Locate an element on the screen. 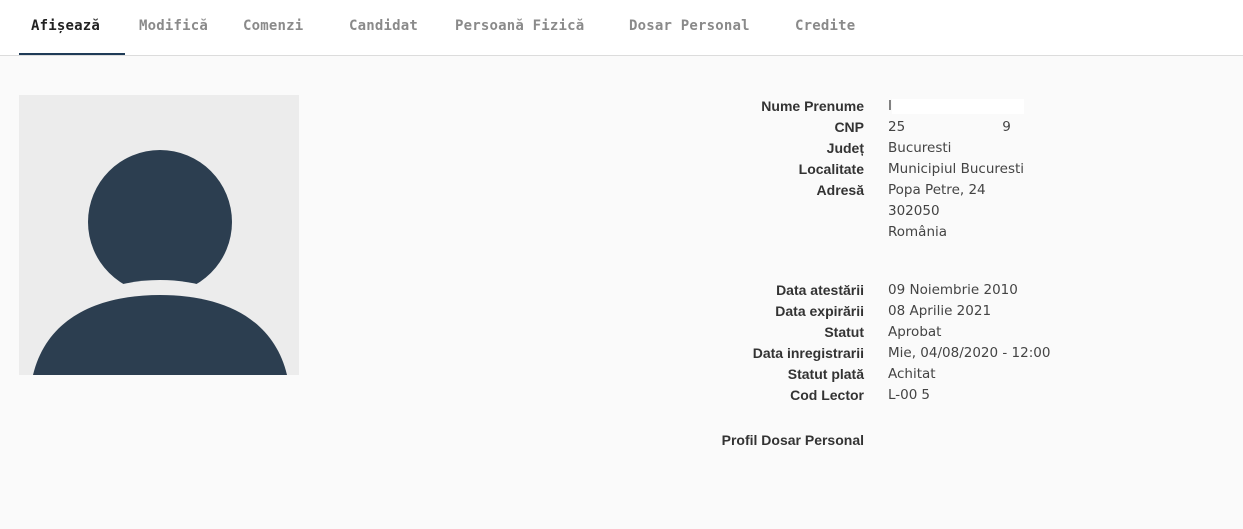 The height and width of the screenshot is (529, 1243). label-cnp: CNP is located at coordinates (849, 127).